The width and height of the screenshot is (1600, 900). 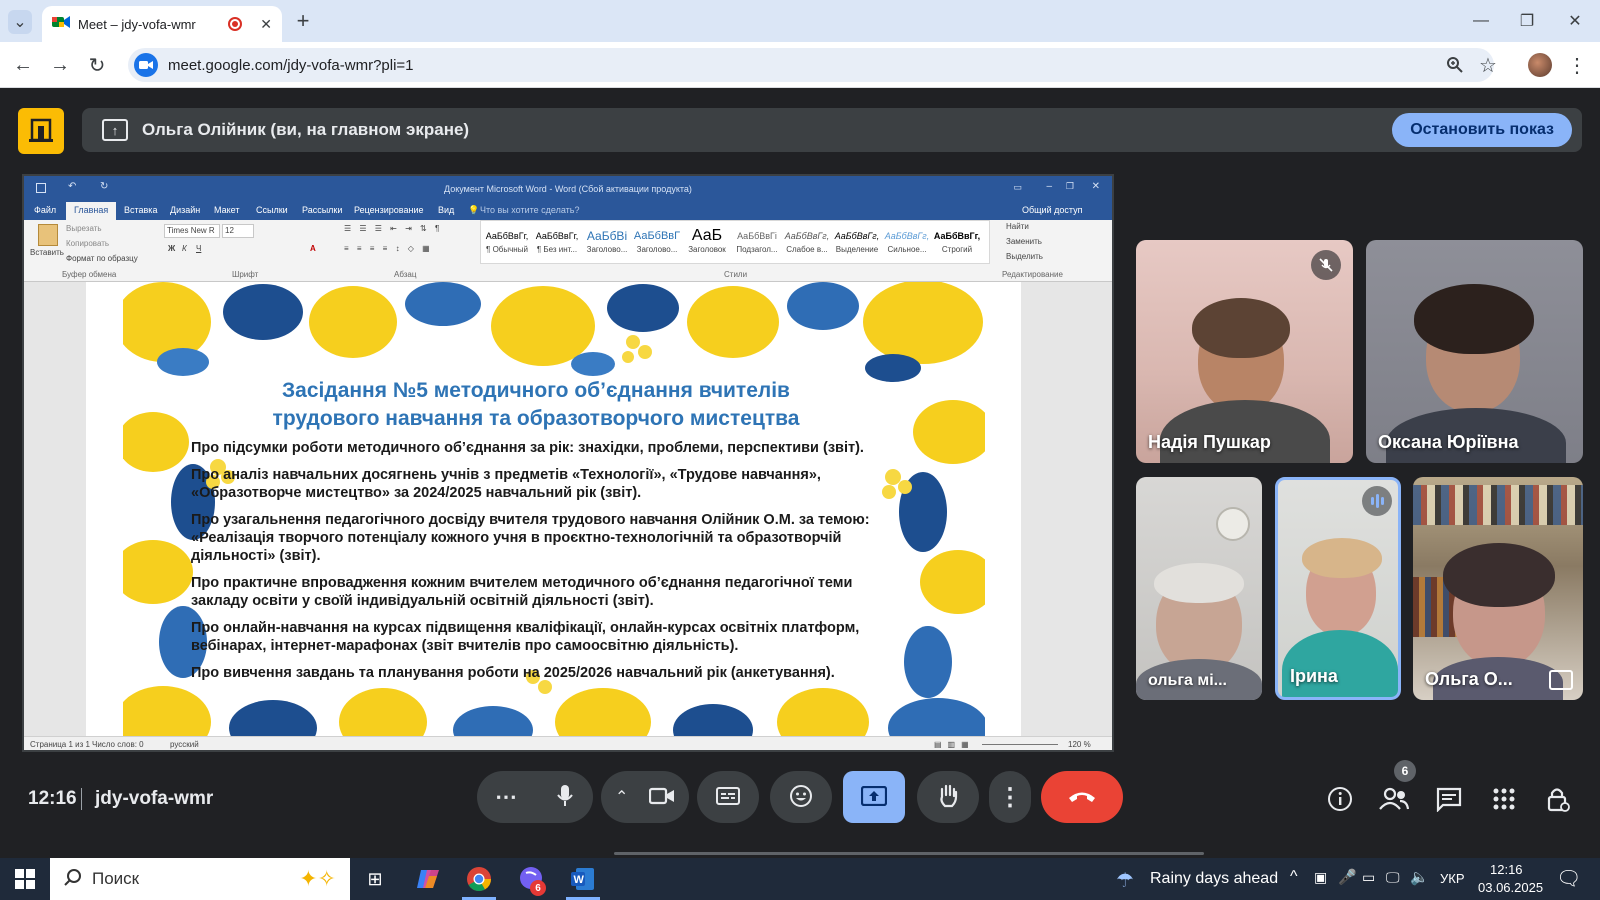 What do you see at coordinates (1049, 186) in the screenshot?
I see `word-minimize-icon: –` at bounding box center [1049, 186].